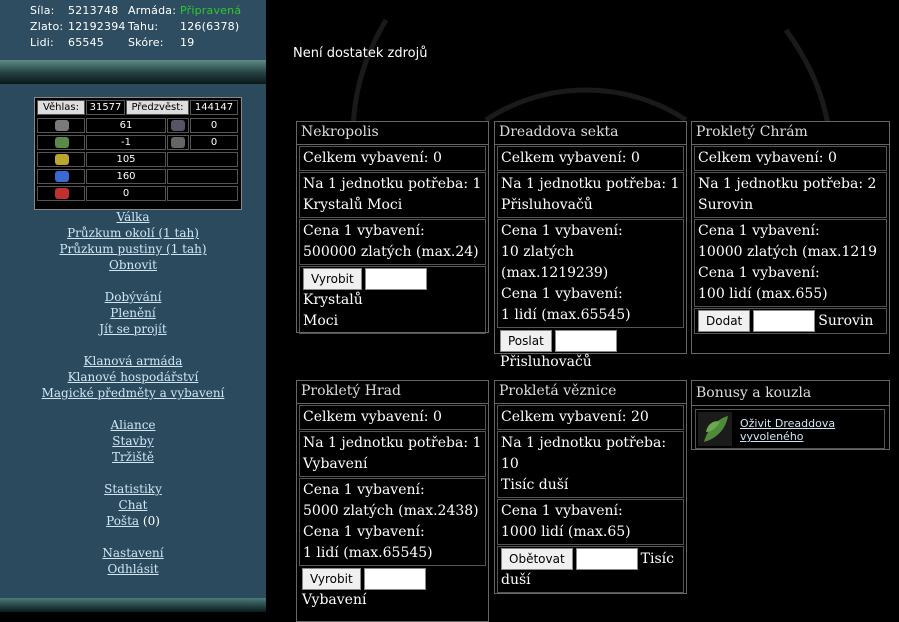  What do you see at coordinates (140, 605) in the screenshot?
I see `bottom-rock-decoration` at bounding box center [140, 605].